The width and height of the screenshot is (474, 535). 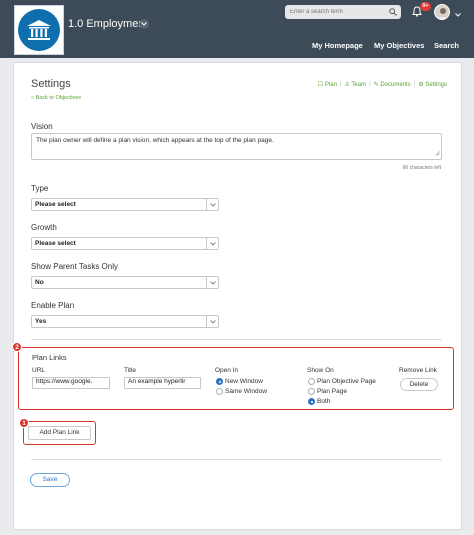 What do you see at coordinates (108, 24) in the screenshot?
I see `app-title: 1.0 Employment` at bounding box center [108, 24].